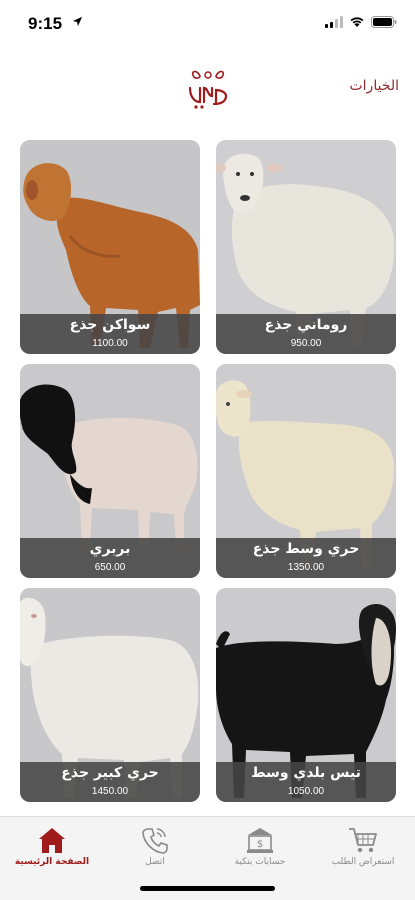 This screenshot has width=415, height=900. Describe the element at coordinates (306, 471) in the screenshot. I see `product-card: حري وسط جذع 1350.00` at that location.